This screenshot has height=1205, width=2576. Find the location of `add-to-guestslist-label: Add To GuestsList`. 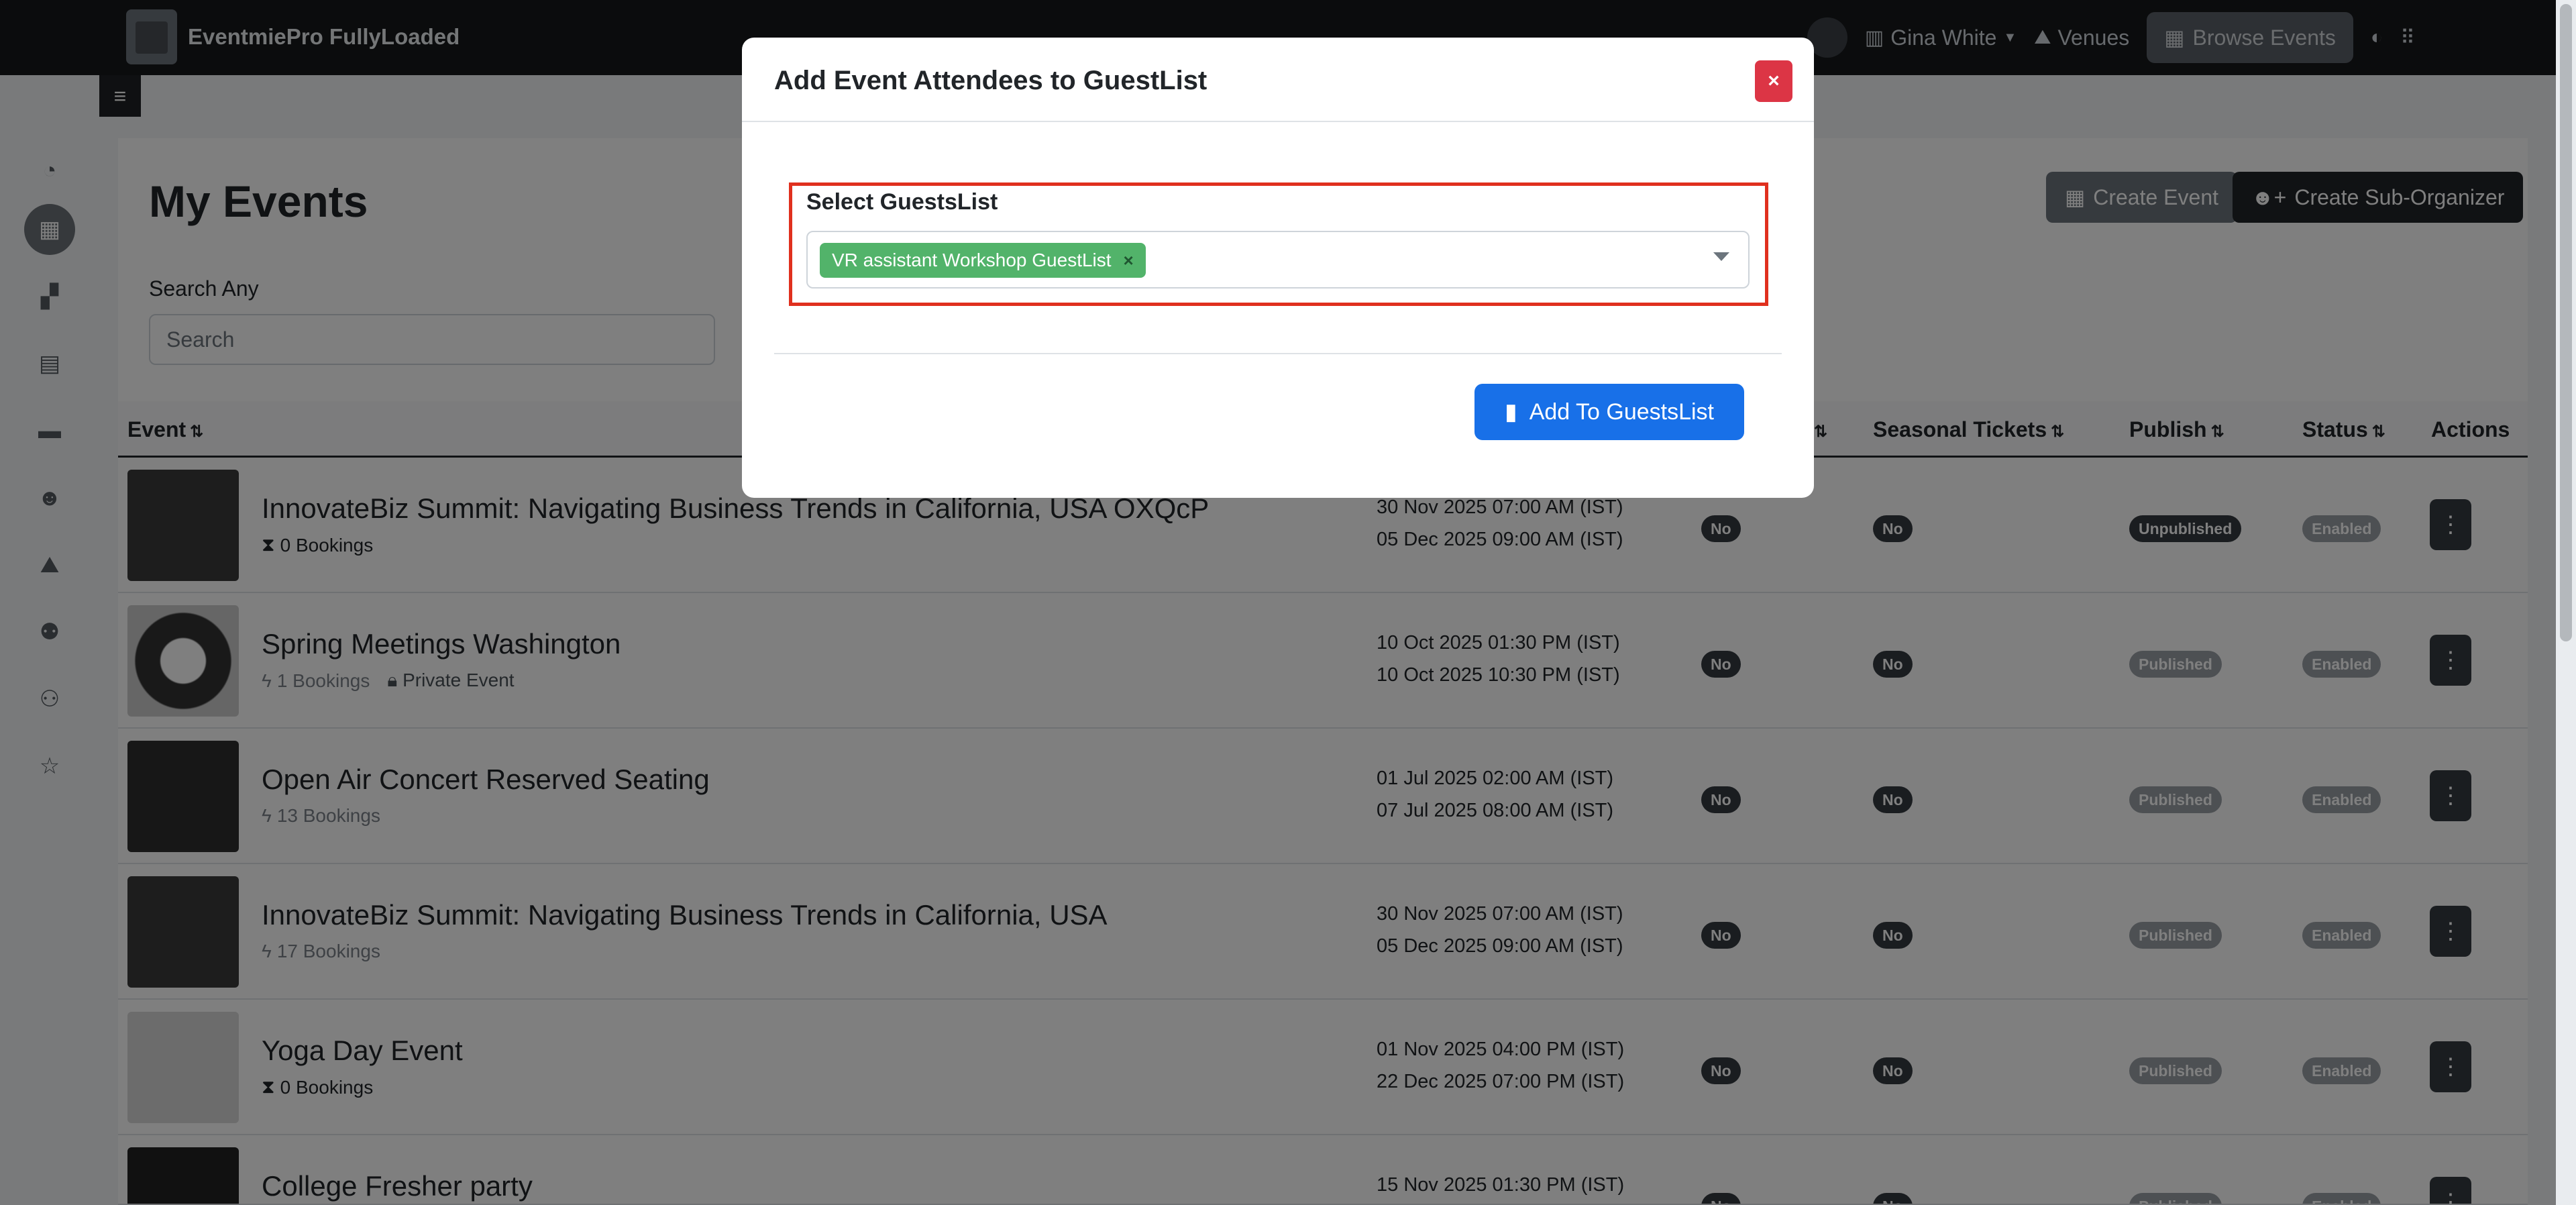

add-to-guestslist-label: Add To GuestsList is located at coordinates (1622, 412).